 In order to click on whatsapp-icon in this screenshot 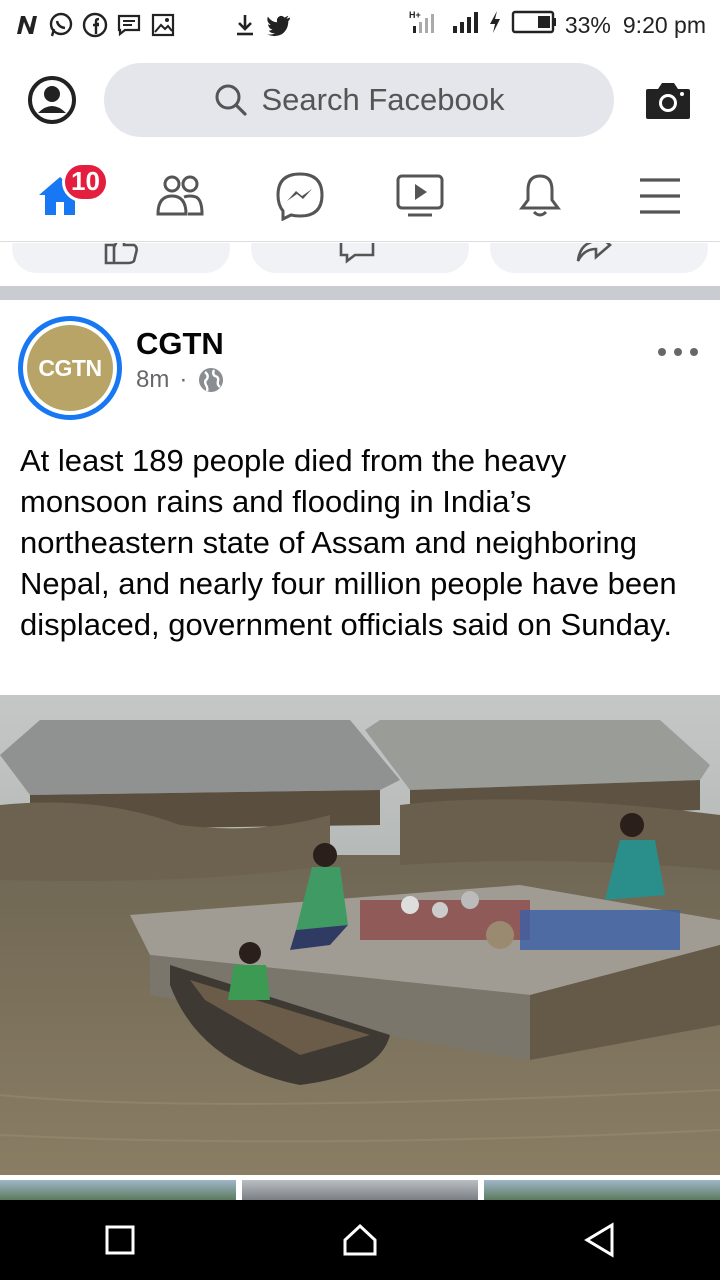, I will do `click(61, 25)`.